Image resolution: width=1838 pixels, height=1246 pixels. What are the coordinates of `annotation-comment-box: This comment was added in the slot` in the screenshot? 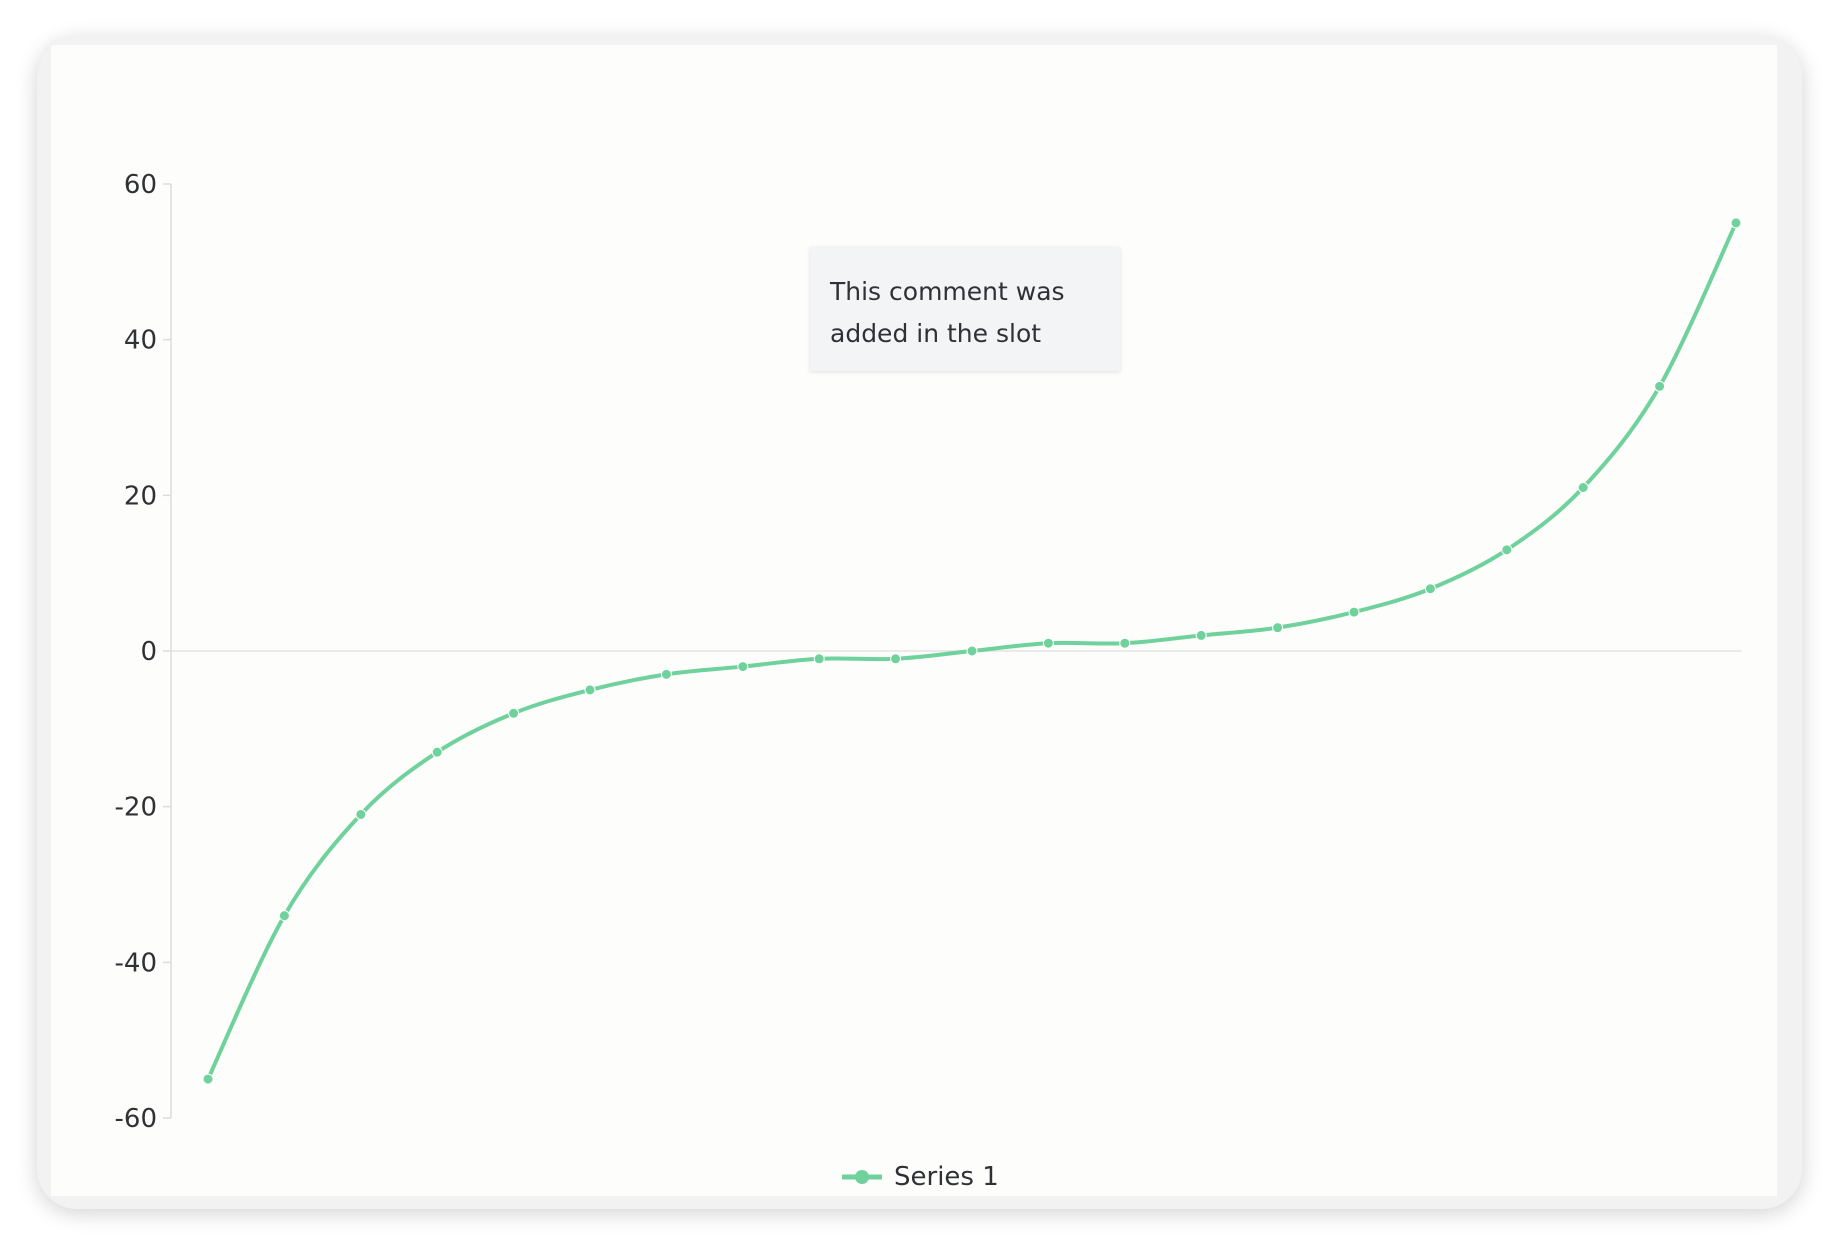 It's located at (965, 309).